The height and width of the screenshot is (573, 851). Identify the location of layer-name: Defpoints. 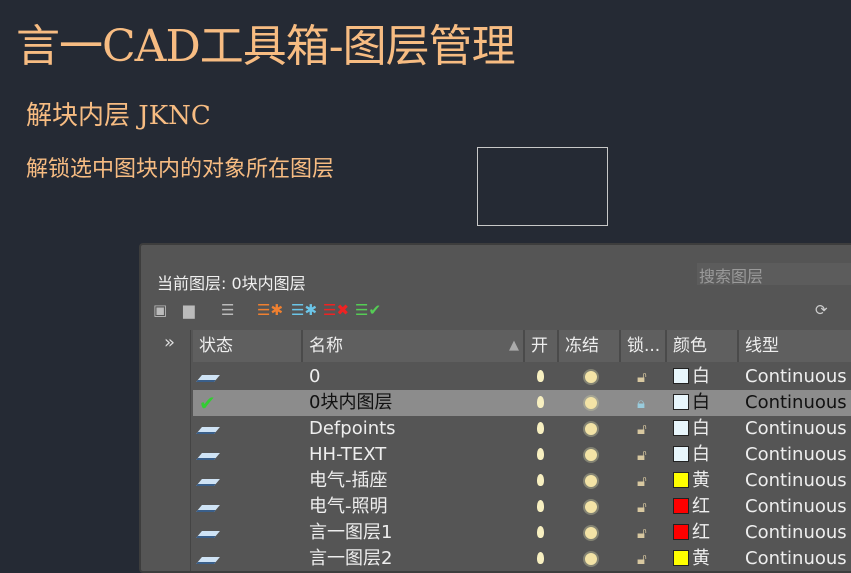
(416, 429).